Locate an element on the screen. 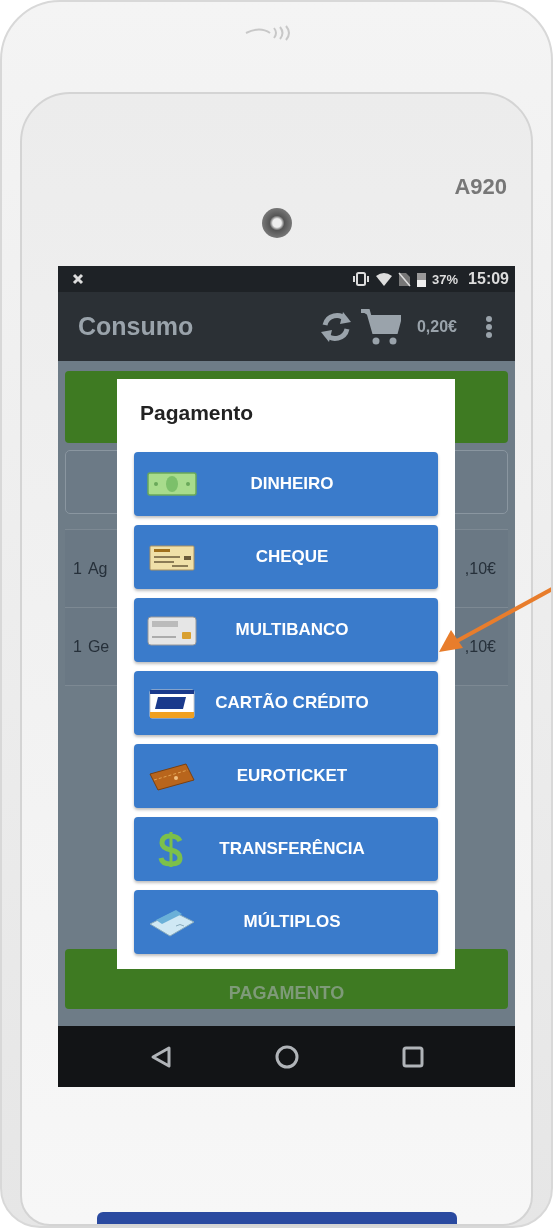 Image resolution: width=553 pixels, height=1228 pixels. cart-icon is located at coordinates (380, 326).